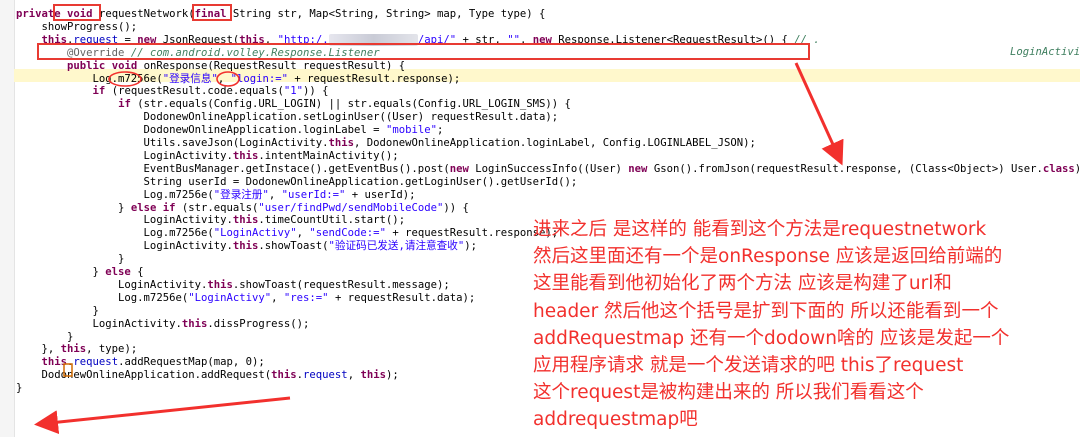 Image resolution: width=1080 pixels, height=437 pixels. Describe the element at coordinates (162, 415) in the screenshot. I see `arrow-to-closing-brace` at that location.